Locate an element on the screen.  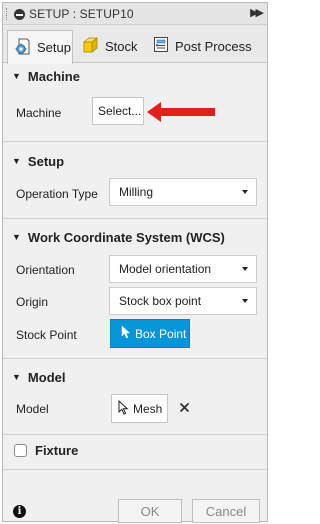
model-label: Model is located at coordinates (32, 409).